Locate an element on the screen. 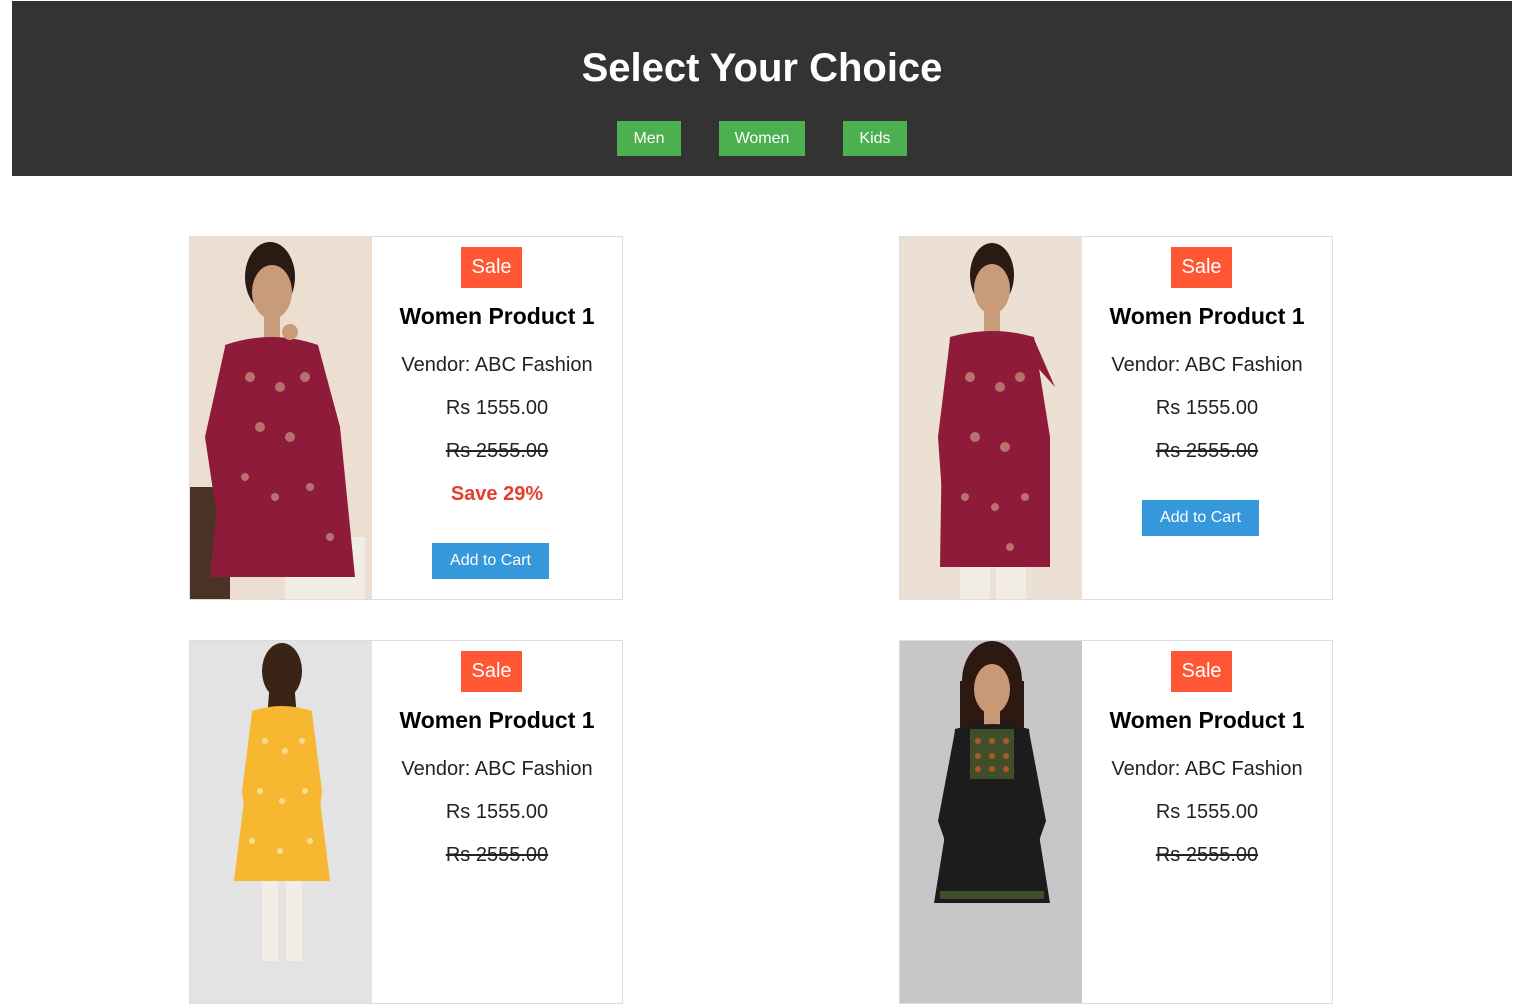 This screenshot has width=1521, height=1004. nav-men-button: Men is located at coordinates (649, 138).